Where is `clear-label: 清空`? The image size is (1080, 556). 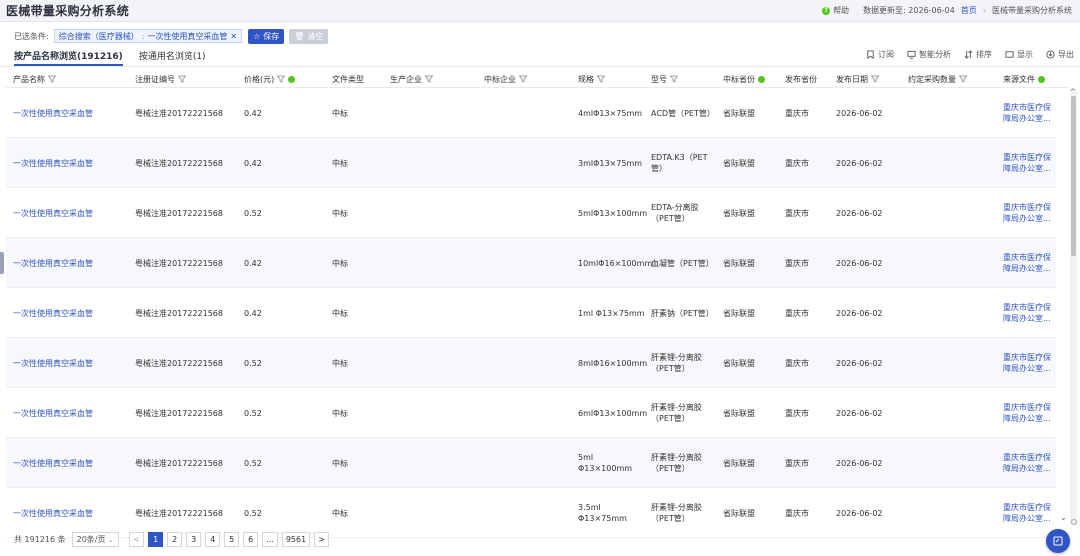
clear-label: 清空 is located at coordinates (315, 36).